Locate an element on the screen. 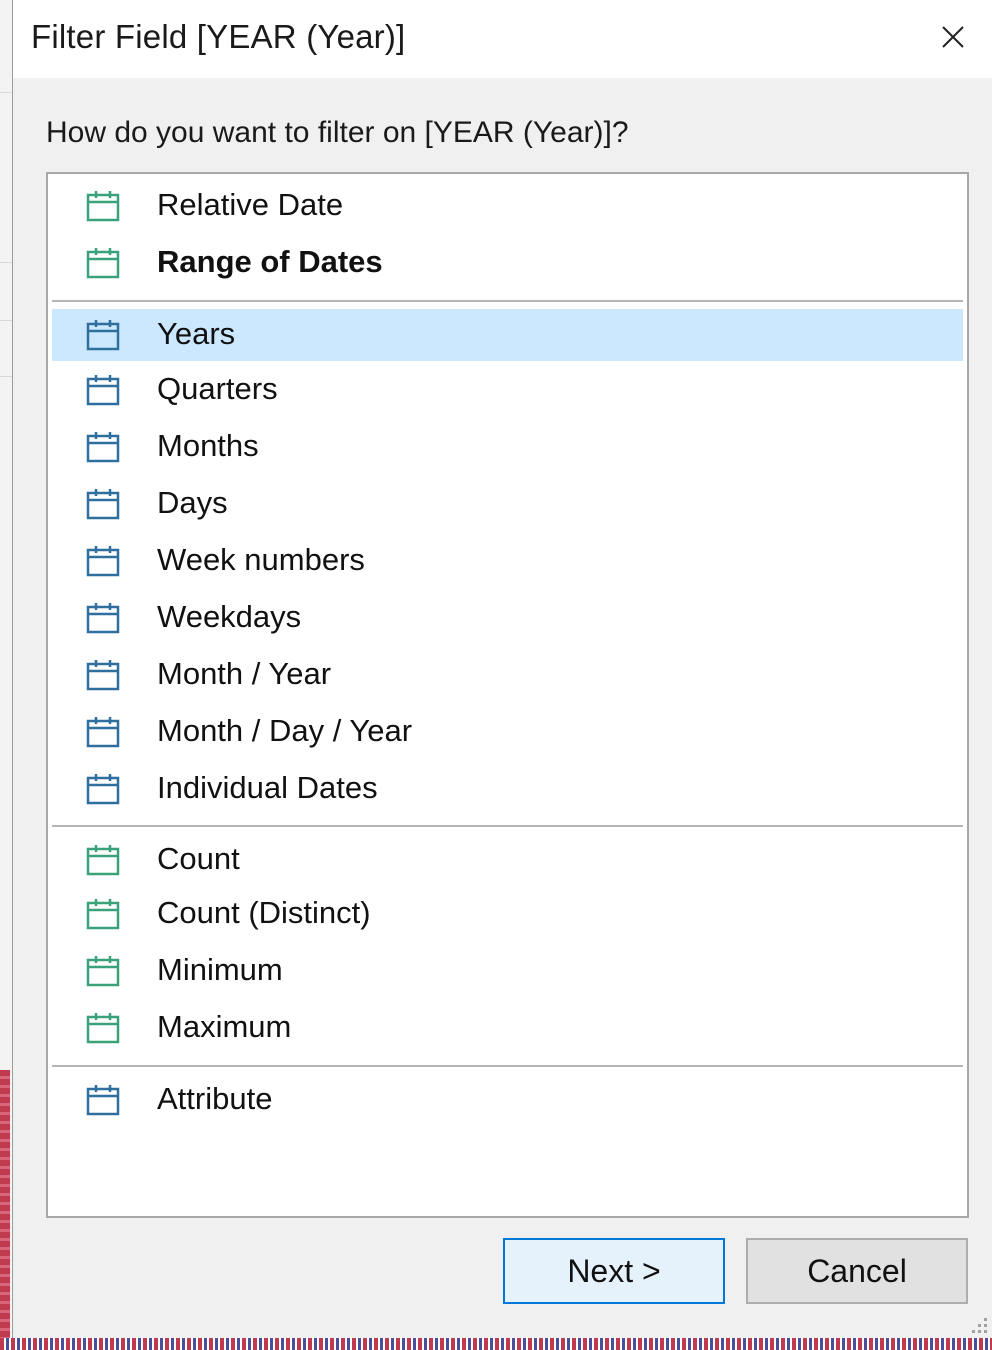  dialog-title: Filter Field [YEAR (Year)] is located at coordinates (218, 36).